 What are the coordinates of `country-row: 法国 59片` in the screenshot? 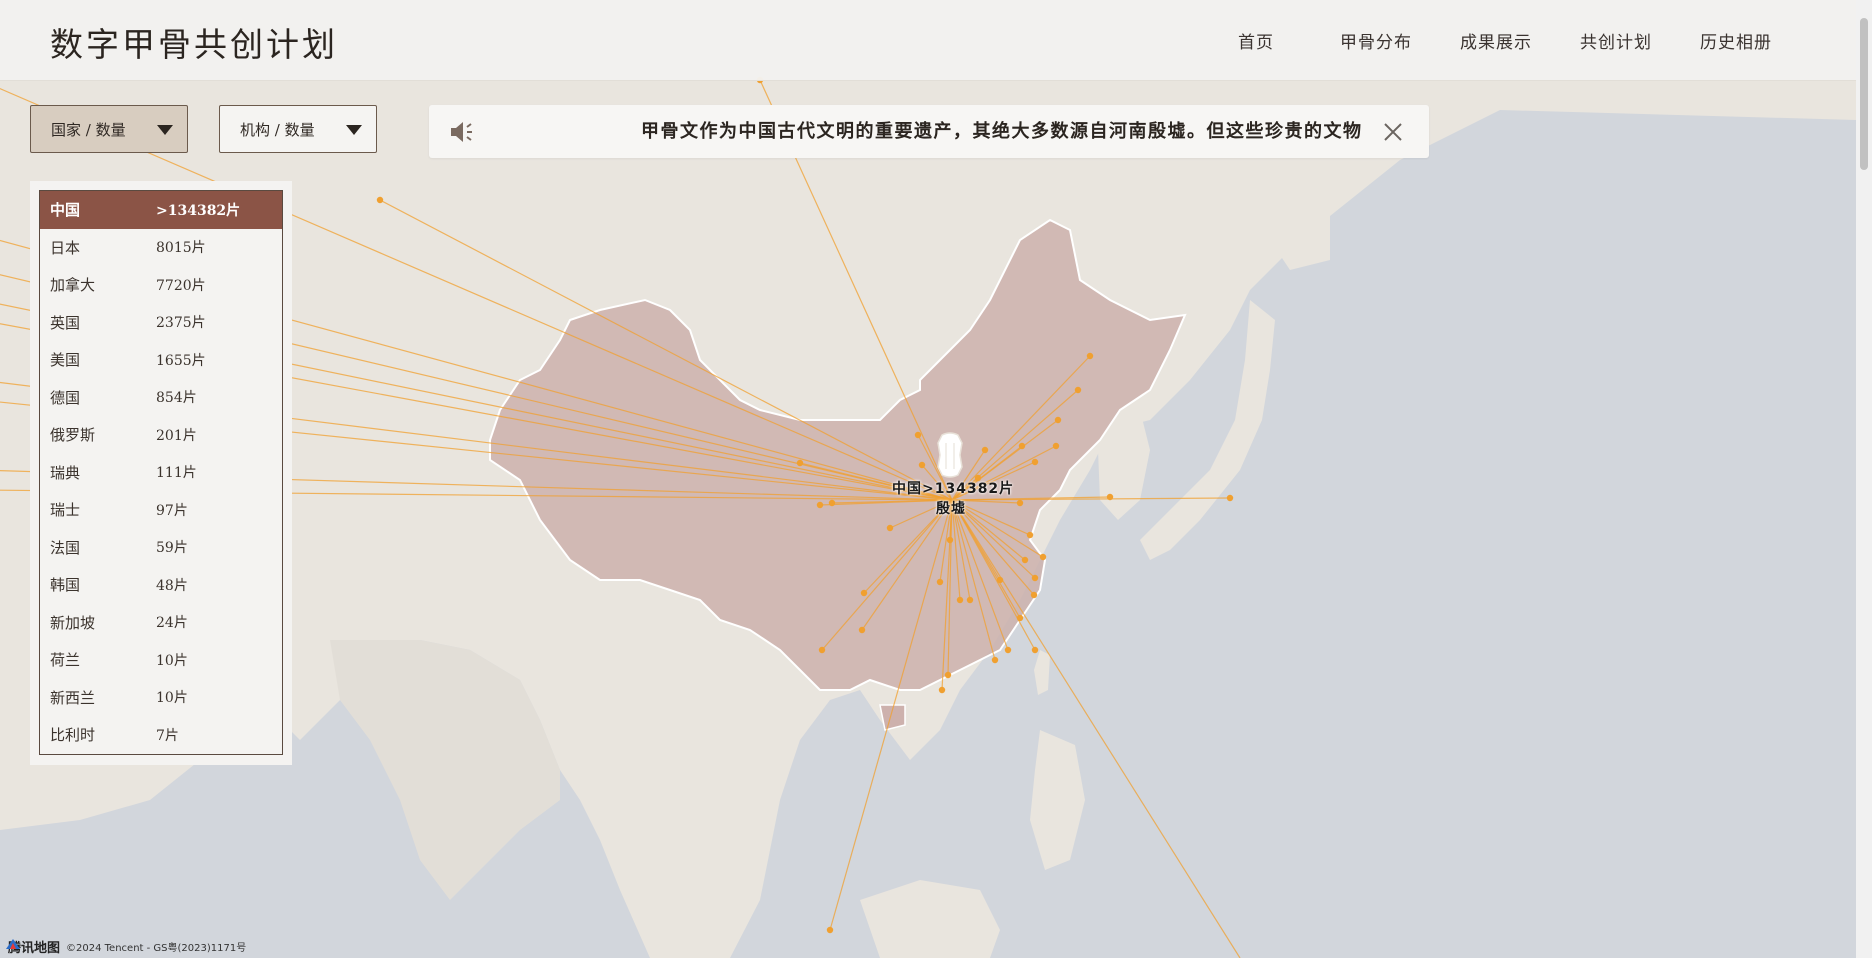 It's located at (161, 548).